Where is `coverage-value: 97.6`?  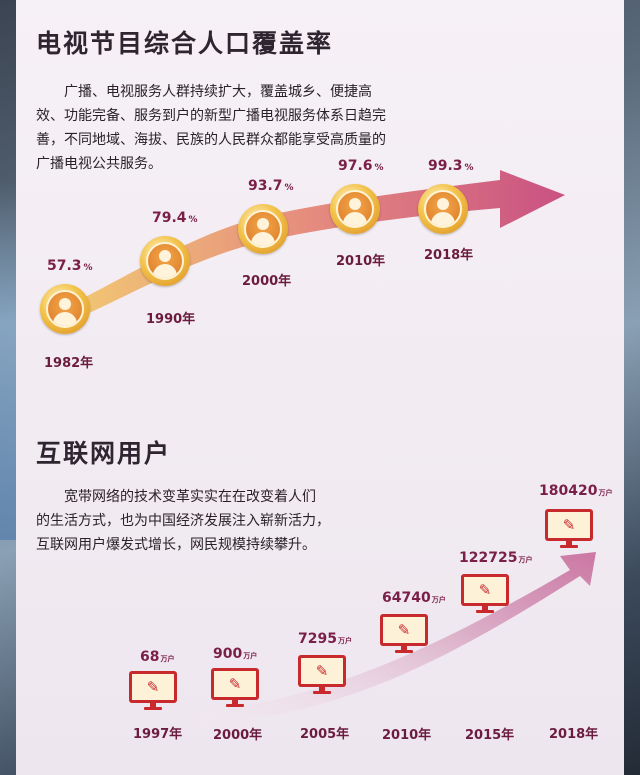 coverage-value: 97.6 is located at coordinates (355, 166).